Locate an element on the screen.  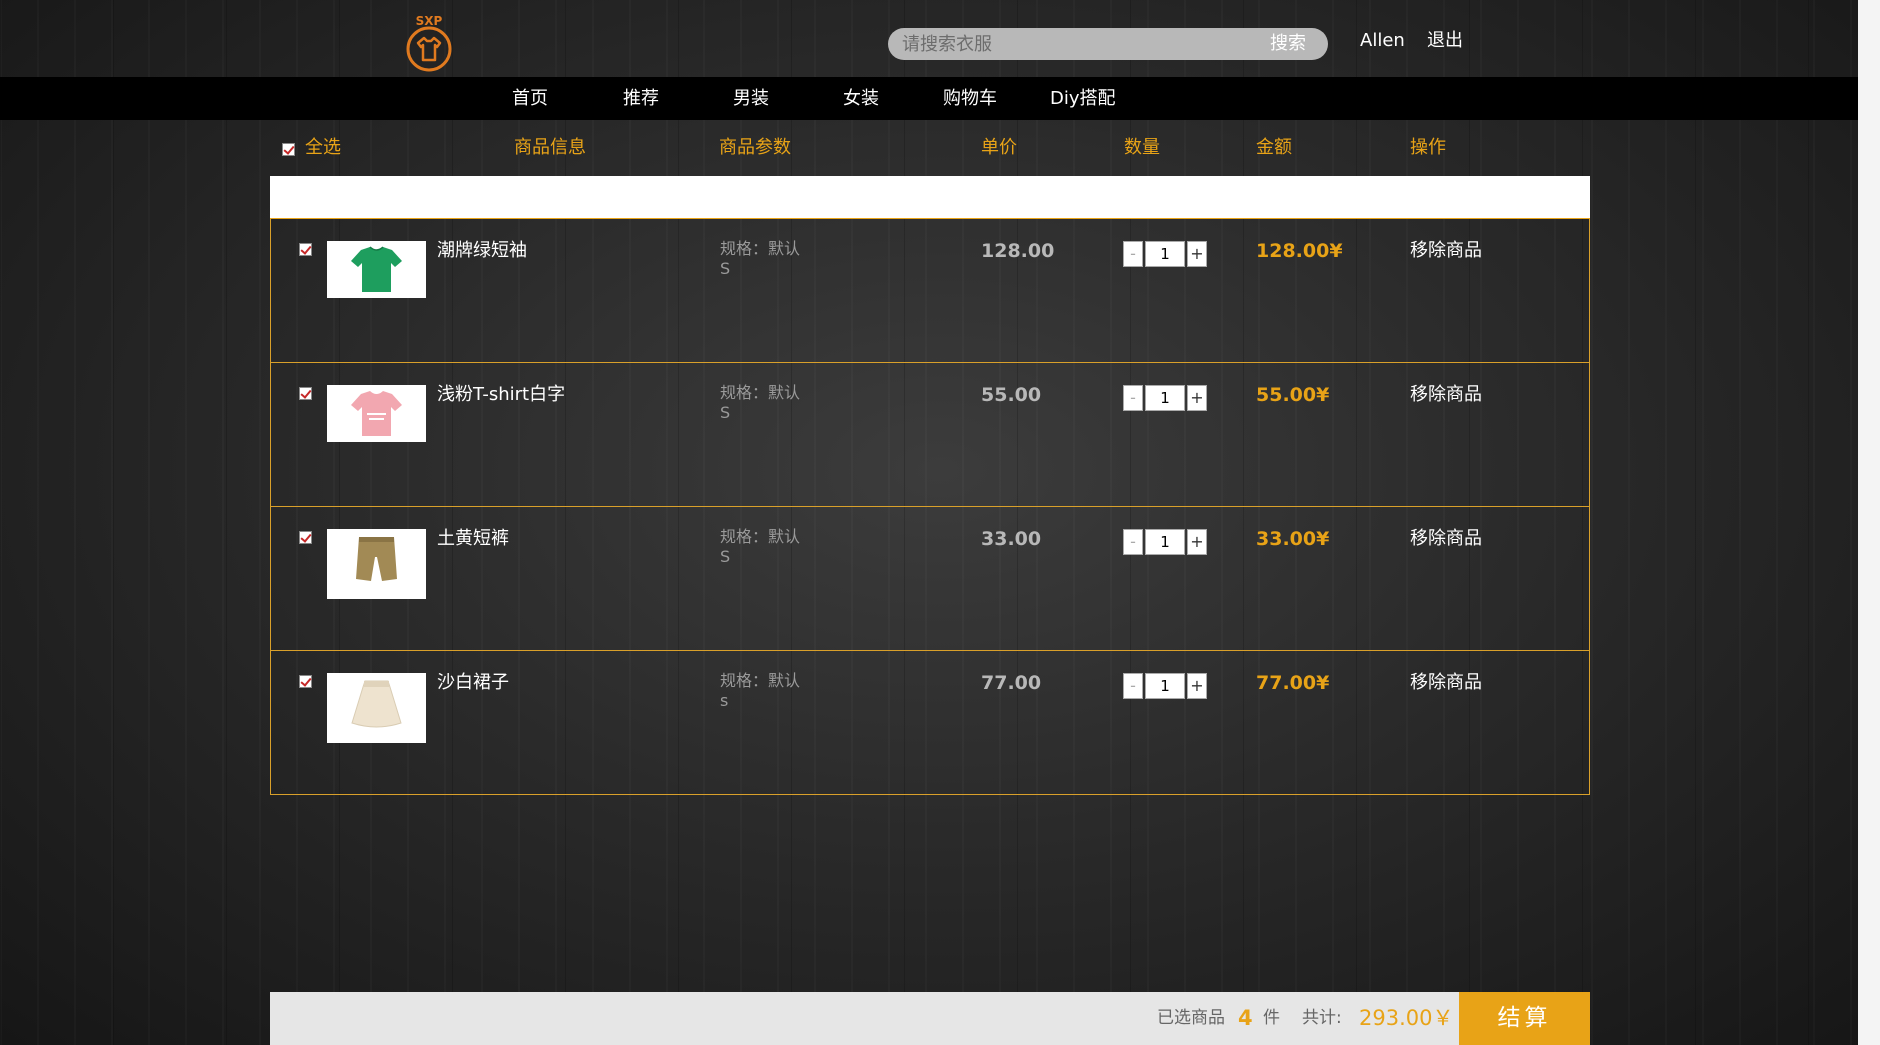
line-amount: 128.00¥ is located at coordinates (1299, 251).